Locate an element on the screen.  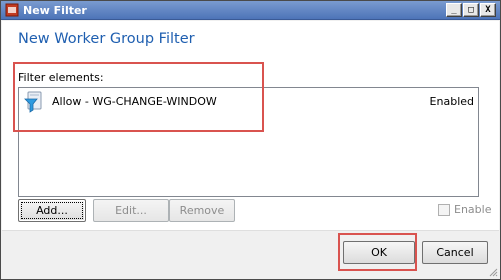
remove-button: Remove is located at coordinates (202, 210).